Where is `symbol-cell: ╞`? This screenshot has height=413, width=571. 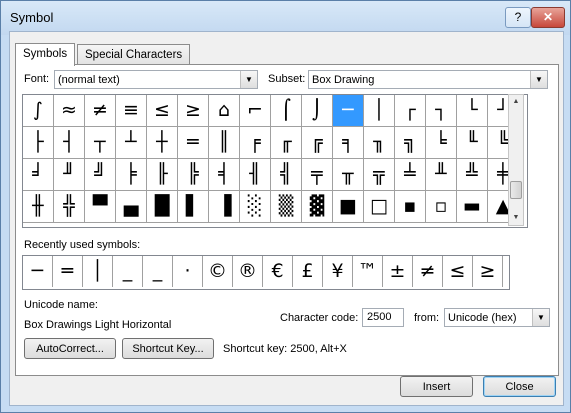 symbol-cell: ╞ is located at coordinates (131, 175).